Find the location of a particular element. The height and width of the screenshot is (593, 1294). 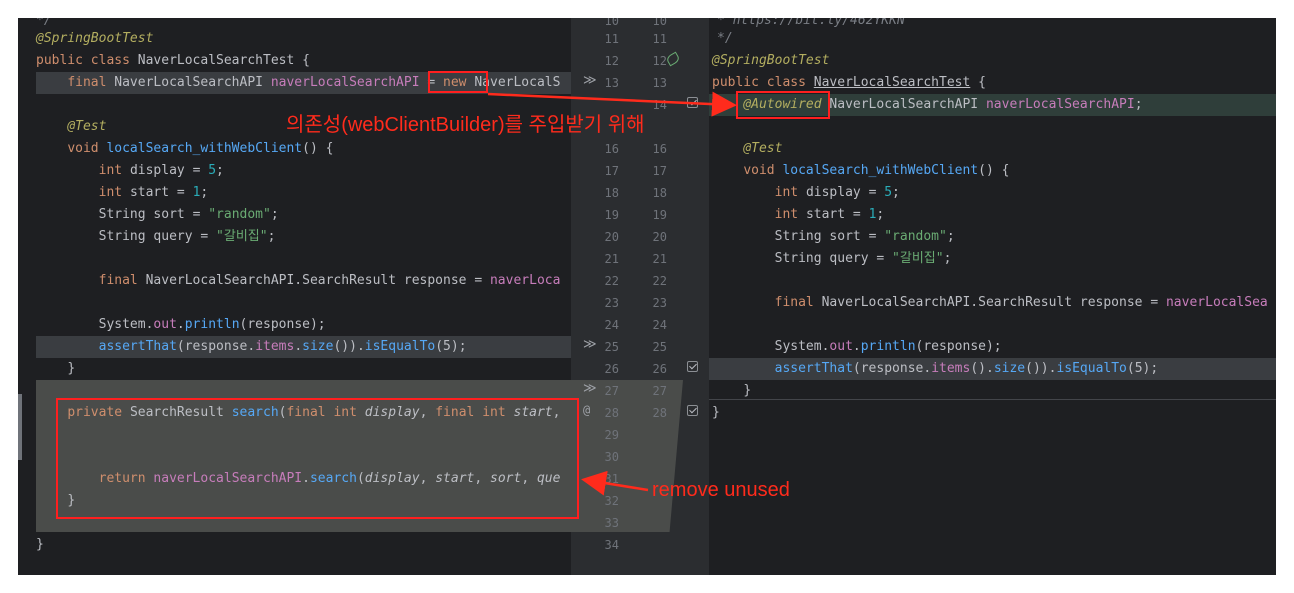

remove-unused-note: remove unused is located at coordinates (721, 490).